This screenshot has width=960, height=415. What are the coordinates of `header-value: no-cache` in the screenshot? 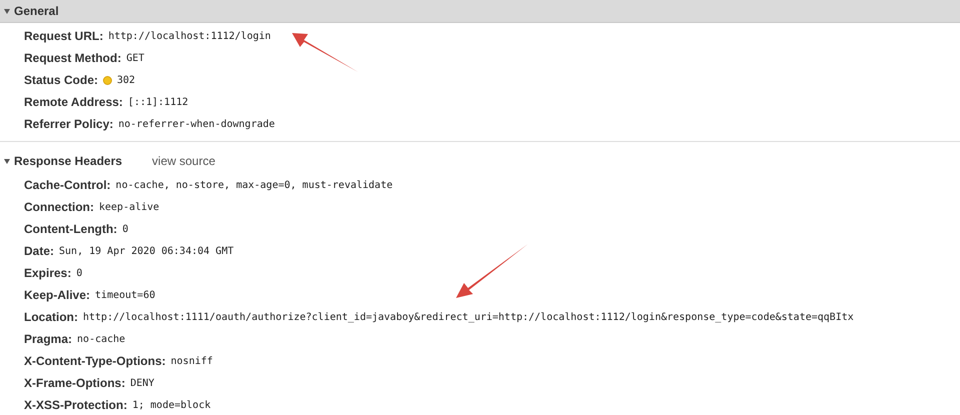 It's located at (101, 339).